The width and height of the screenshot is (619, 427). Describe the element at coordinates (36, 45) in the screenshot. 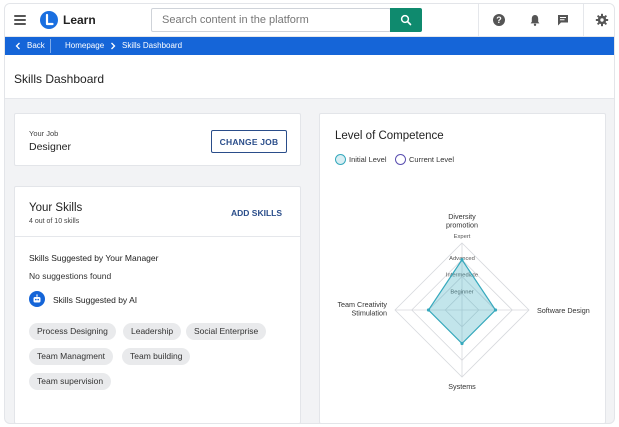

I see `back-link: Back` at that location.